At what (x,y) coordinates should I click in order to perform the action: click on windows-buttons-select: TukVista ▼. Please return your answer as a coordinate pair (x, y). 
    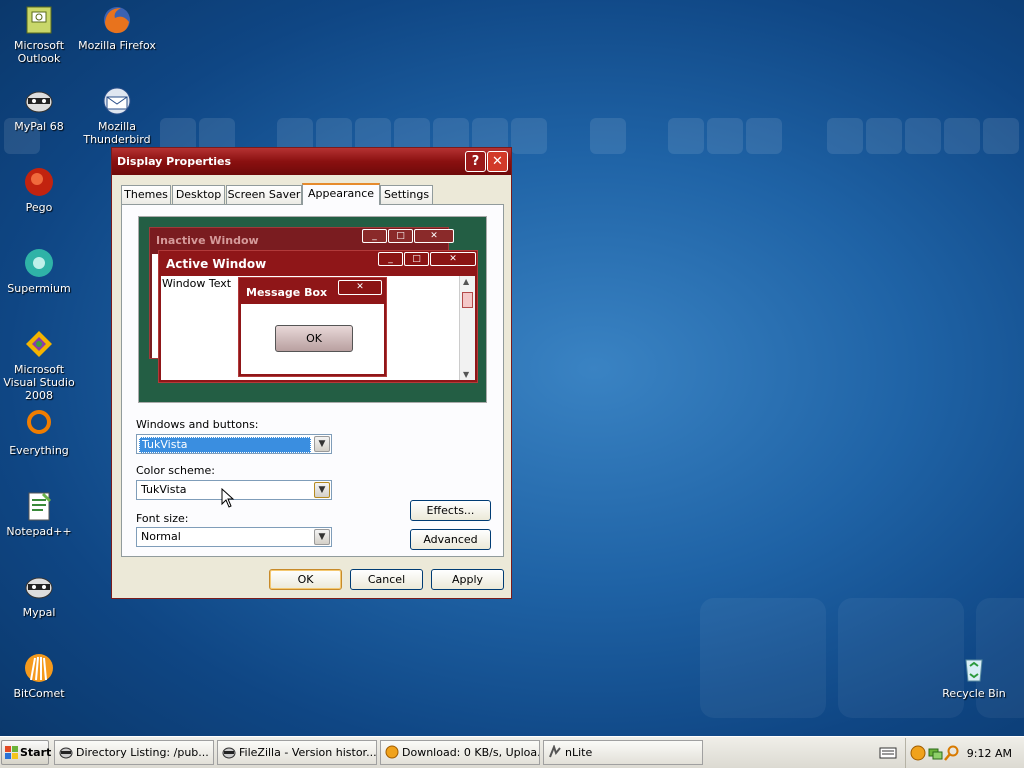
    Looking at the image, I should click on (234, 444).